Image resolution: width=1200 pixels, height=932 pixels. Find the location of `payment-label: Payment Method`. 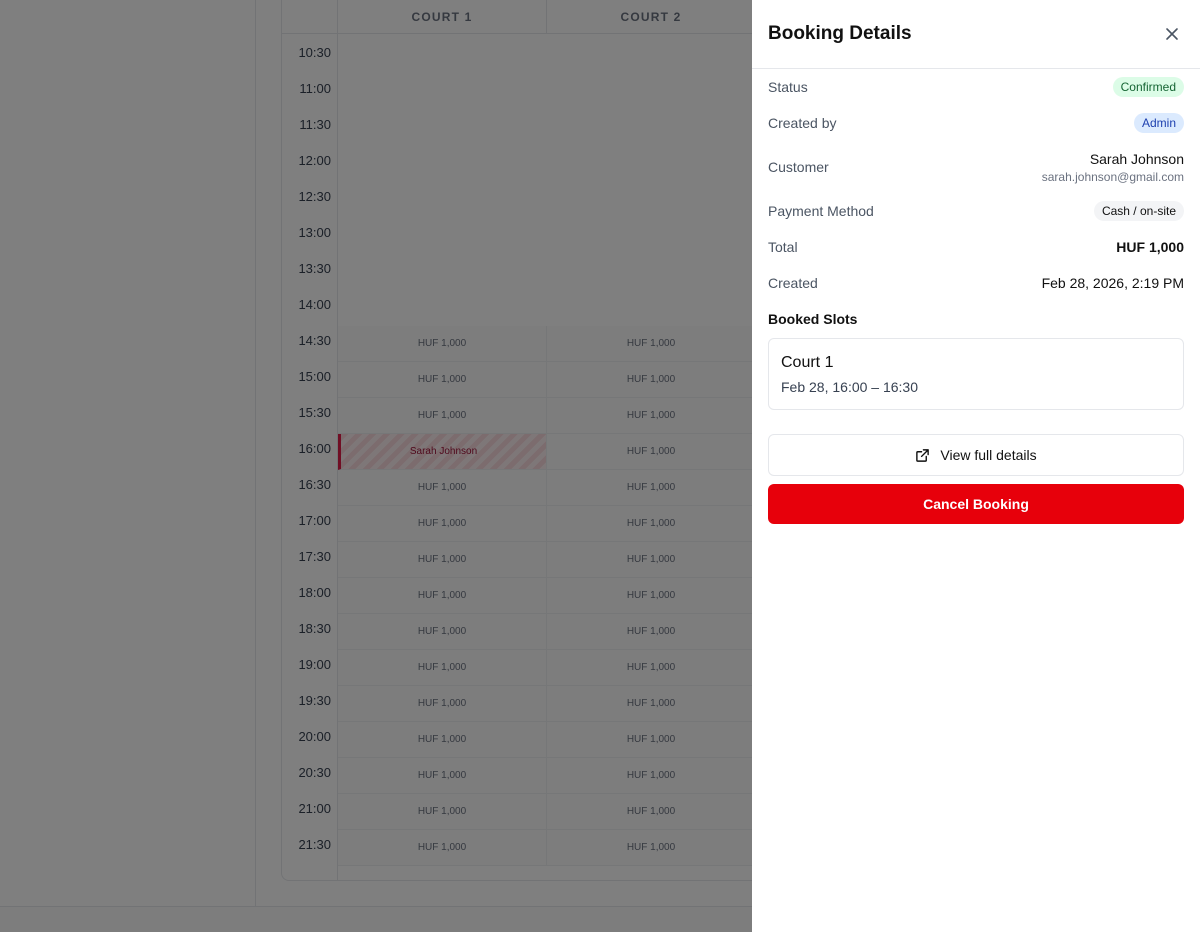

payment-label: Payment Method is located at coordinates (821, 211).